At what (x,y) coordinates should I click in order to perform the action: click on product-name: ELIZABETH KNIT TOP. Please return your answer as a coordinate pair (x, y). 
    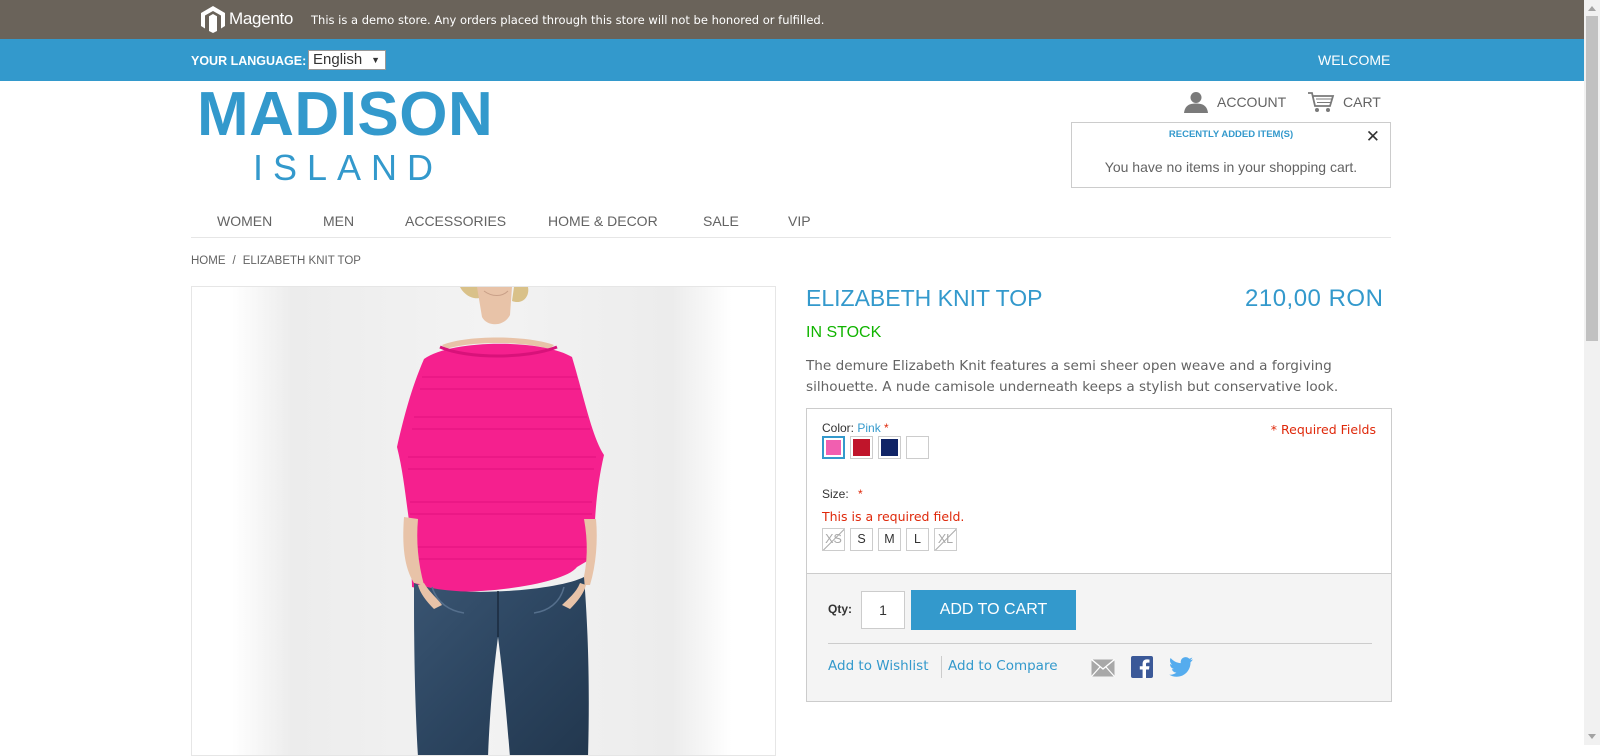
    Looking at the image, I should click on (924, 298).